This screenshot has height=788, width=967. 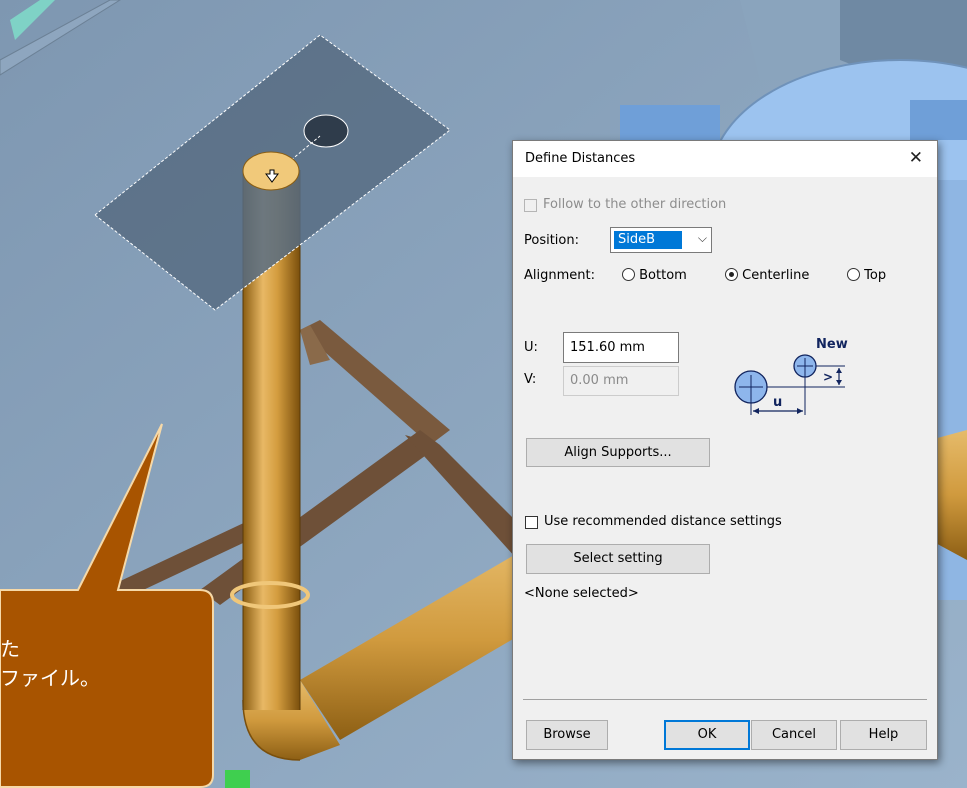 What do you see at coordinates (663, 275) in the screenshot?
I see `alignment-bottom-label: Bottom` at bounding box center [663, 275].